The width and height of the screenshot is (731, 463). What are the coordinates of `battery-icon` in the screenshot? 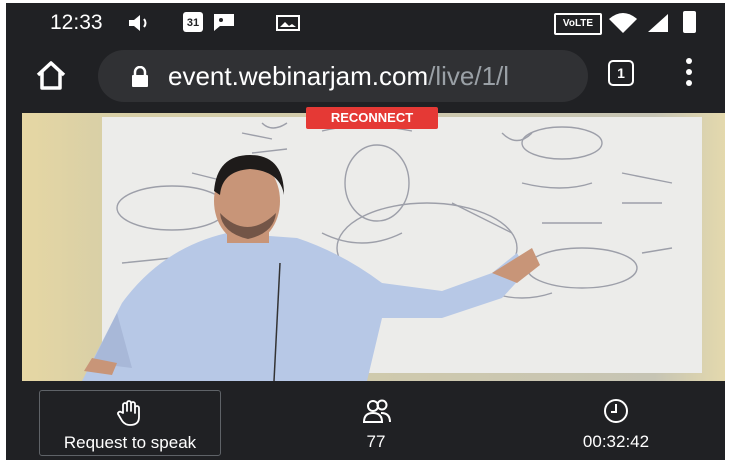 It's located at (689, 22).